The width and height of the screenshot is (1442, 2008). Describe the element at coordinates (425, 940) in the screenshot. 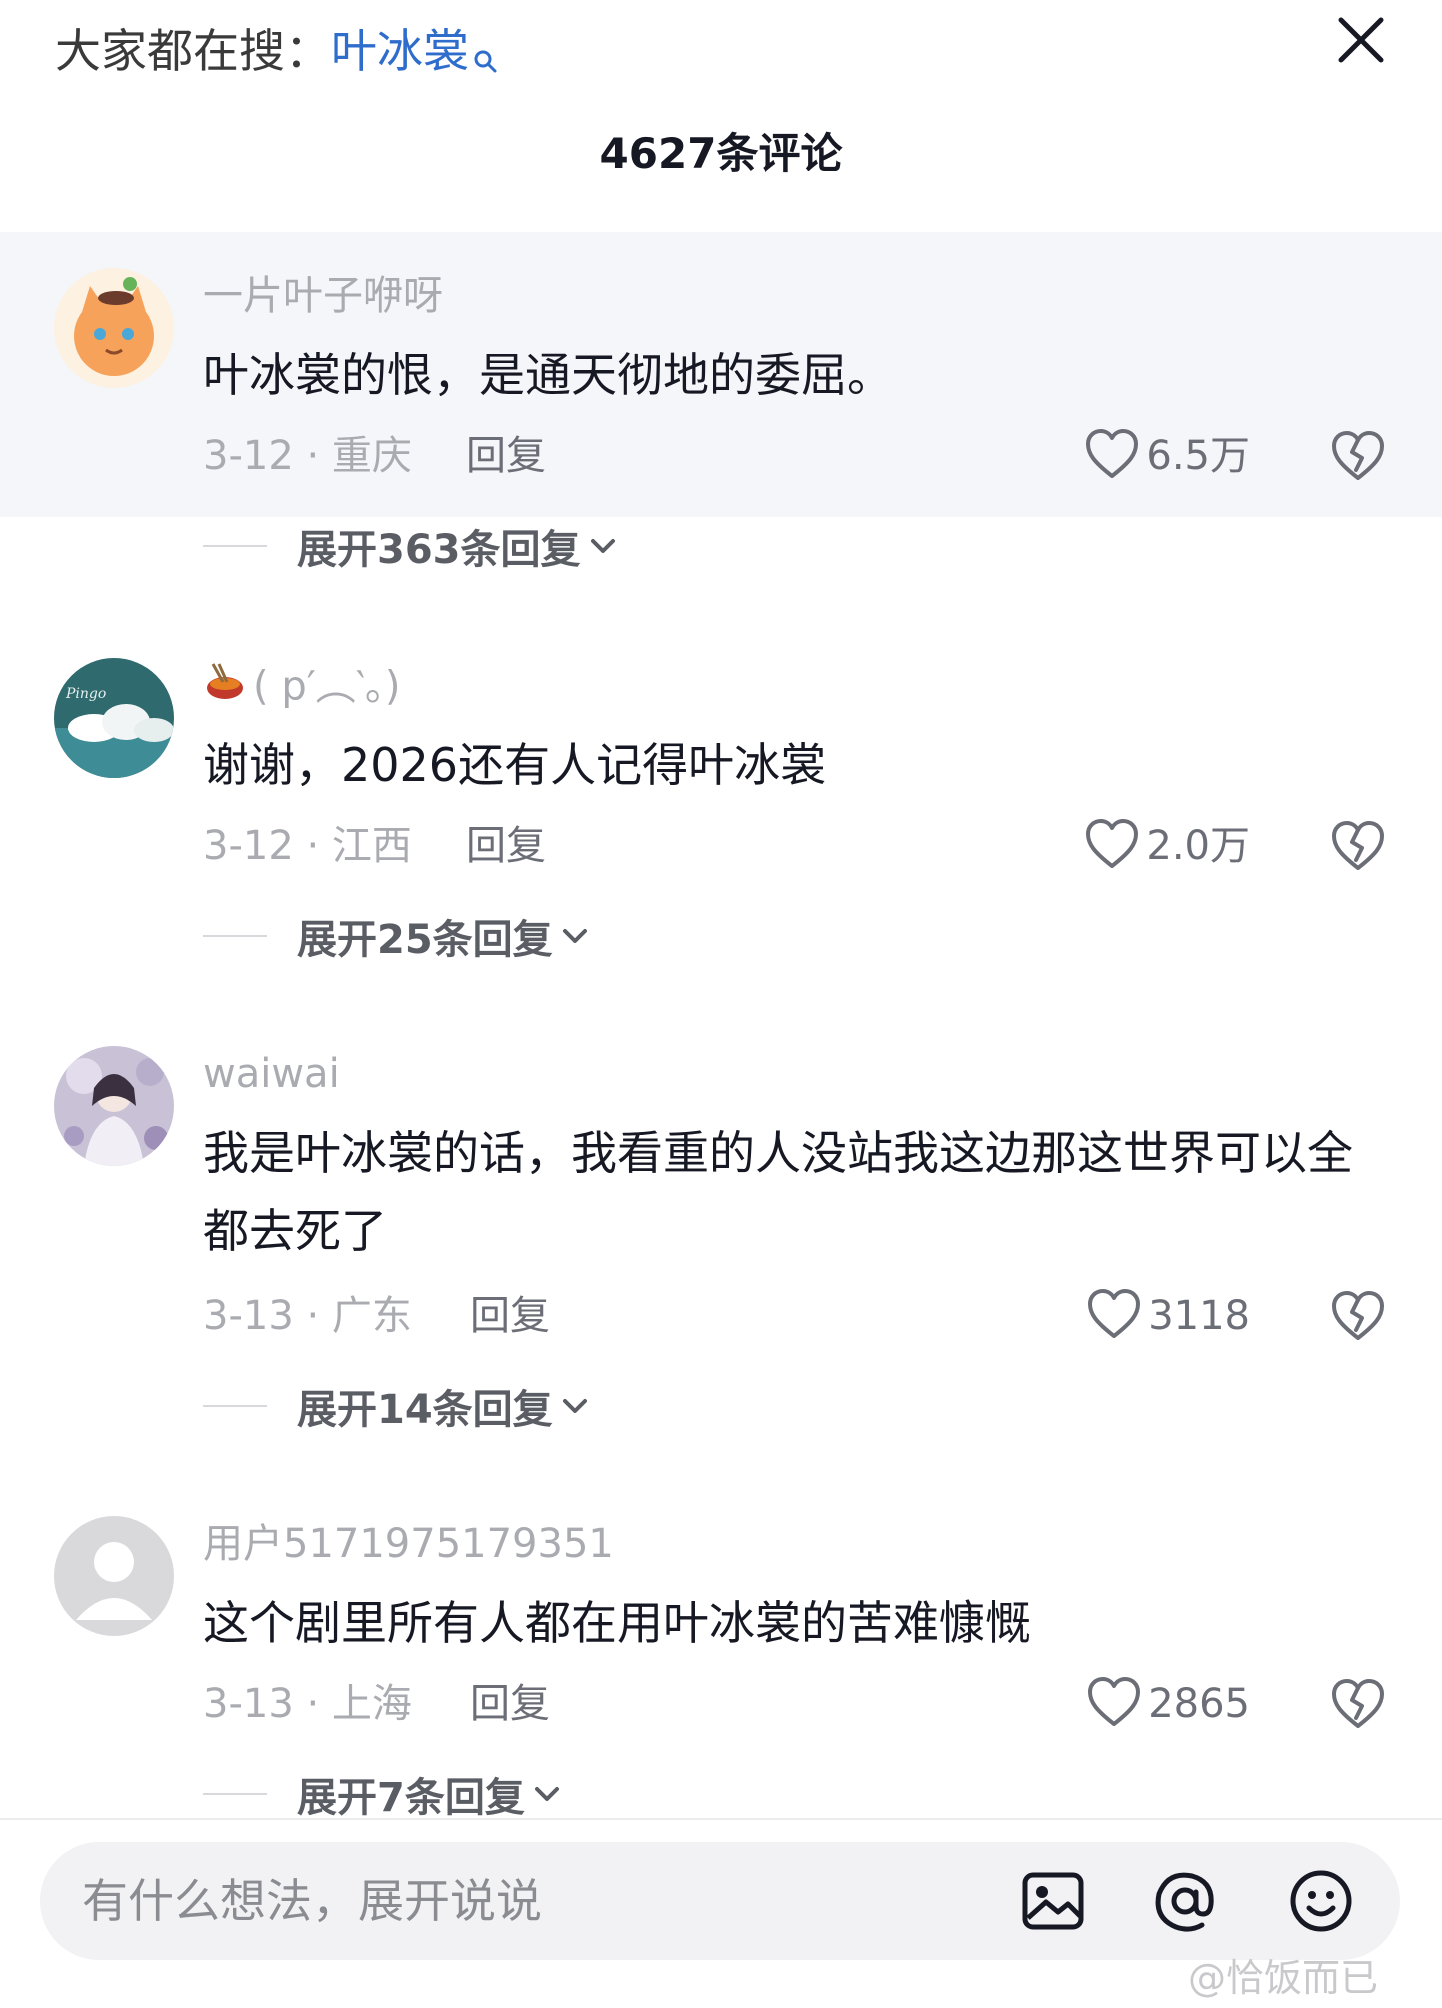

I see `expand-replies-label: 展开25条回复` at that location.